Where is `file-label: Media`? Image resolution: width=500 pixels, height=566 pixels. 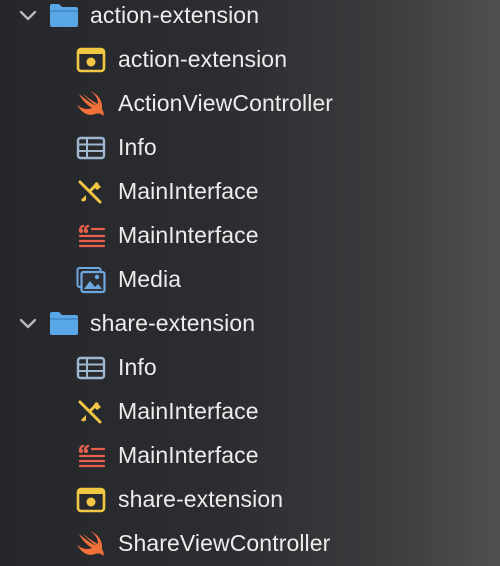 file-label: Media is located at coordinates (150, 279).